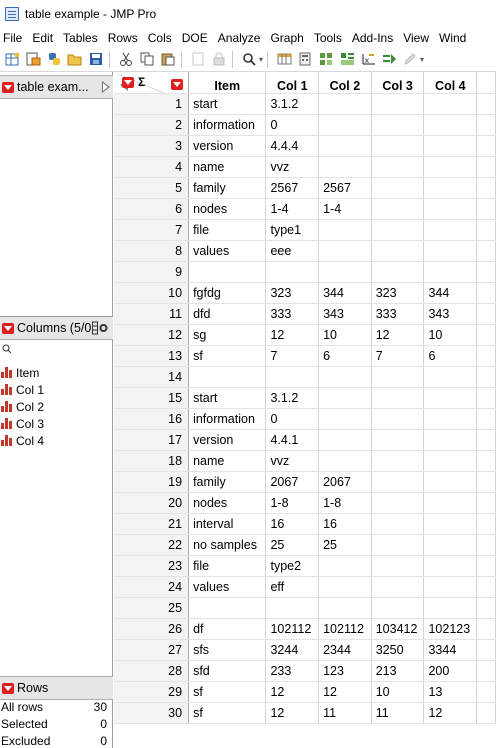 This screenshot has height=748, width=496. Describe the element at coordinates (389, 59) in the screenshot. I see `fit-model-icon` at that location.